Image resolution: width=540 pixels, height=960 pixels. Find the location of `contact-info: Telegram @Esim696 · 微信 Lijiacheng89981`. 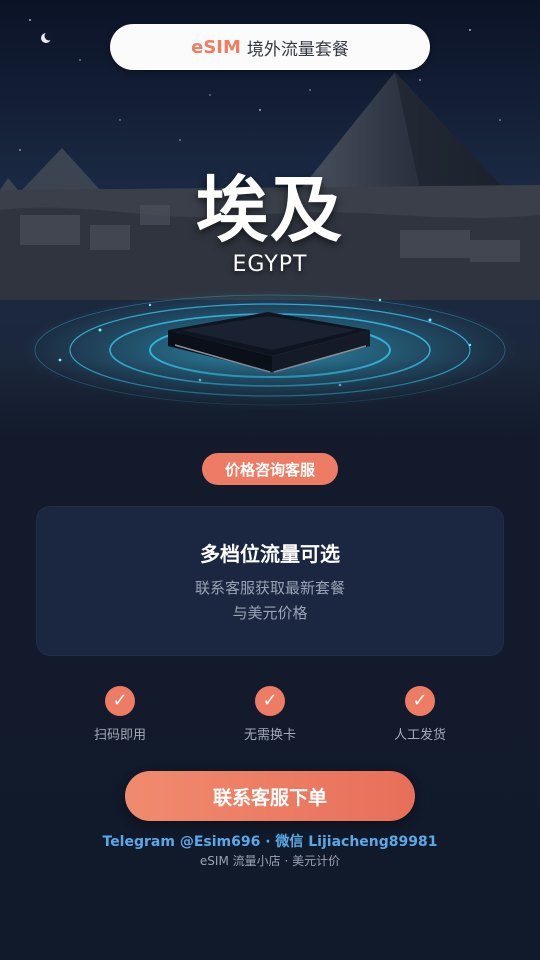

contact-info: Telegram @Esim696 · 微信 Lijiacheng89981 is located at coordinates (270, 841).